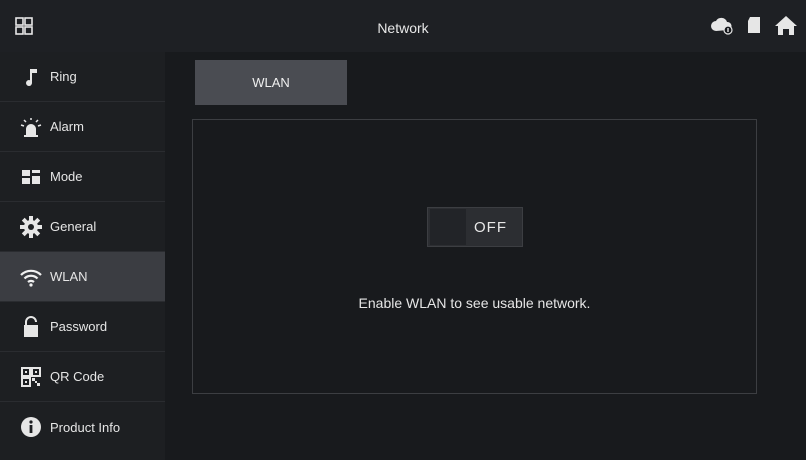 Image resolution: width=806 pixels, height=460 pixels. I want to click on status-icons, so click(754, 27).